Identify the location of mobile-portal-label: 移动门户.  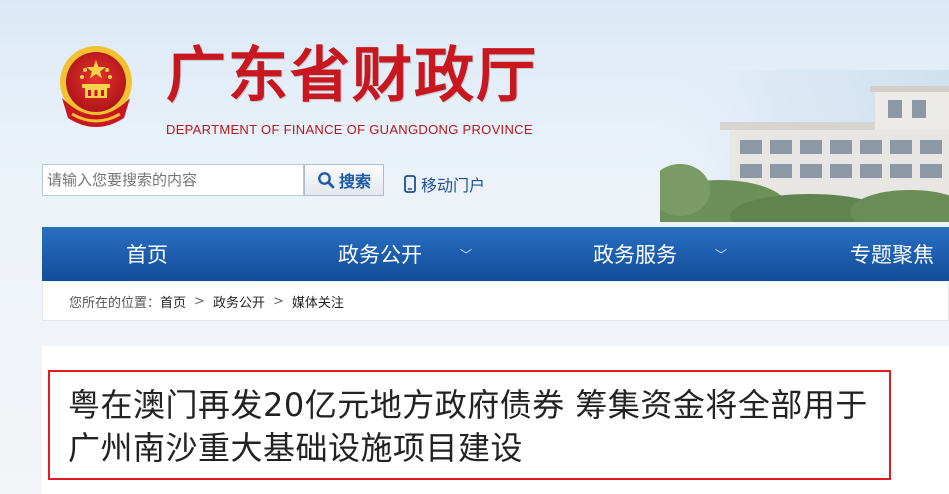
(453, 185).